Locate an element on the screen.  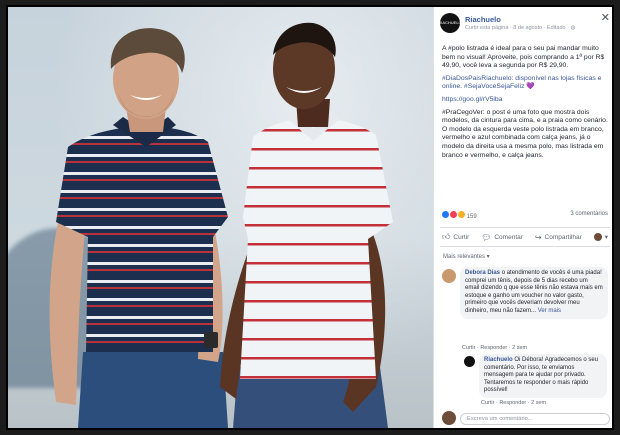
reaction-icons is located at coordinates (453, 214).